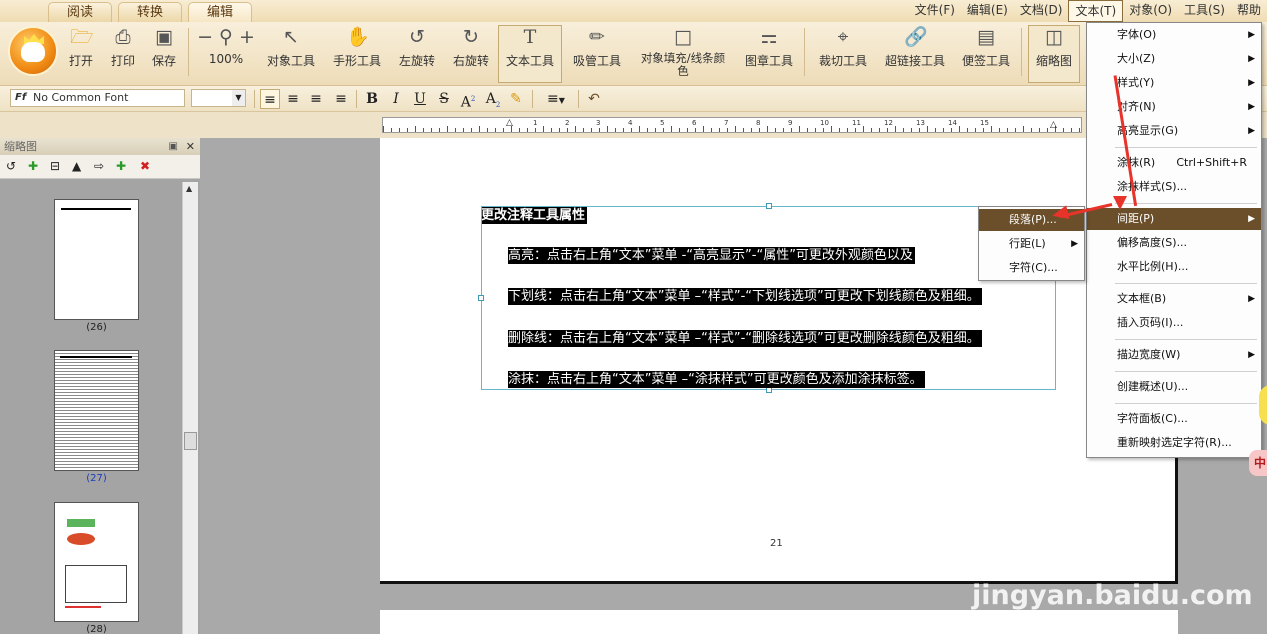 The image size is (1267, 634). What do you see at coordinates (769, 53) in the screenshot?
I see `stamp-tool-button: ⚎ 图章工具` at bounding box center [769, 53].